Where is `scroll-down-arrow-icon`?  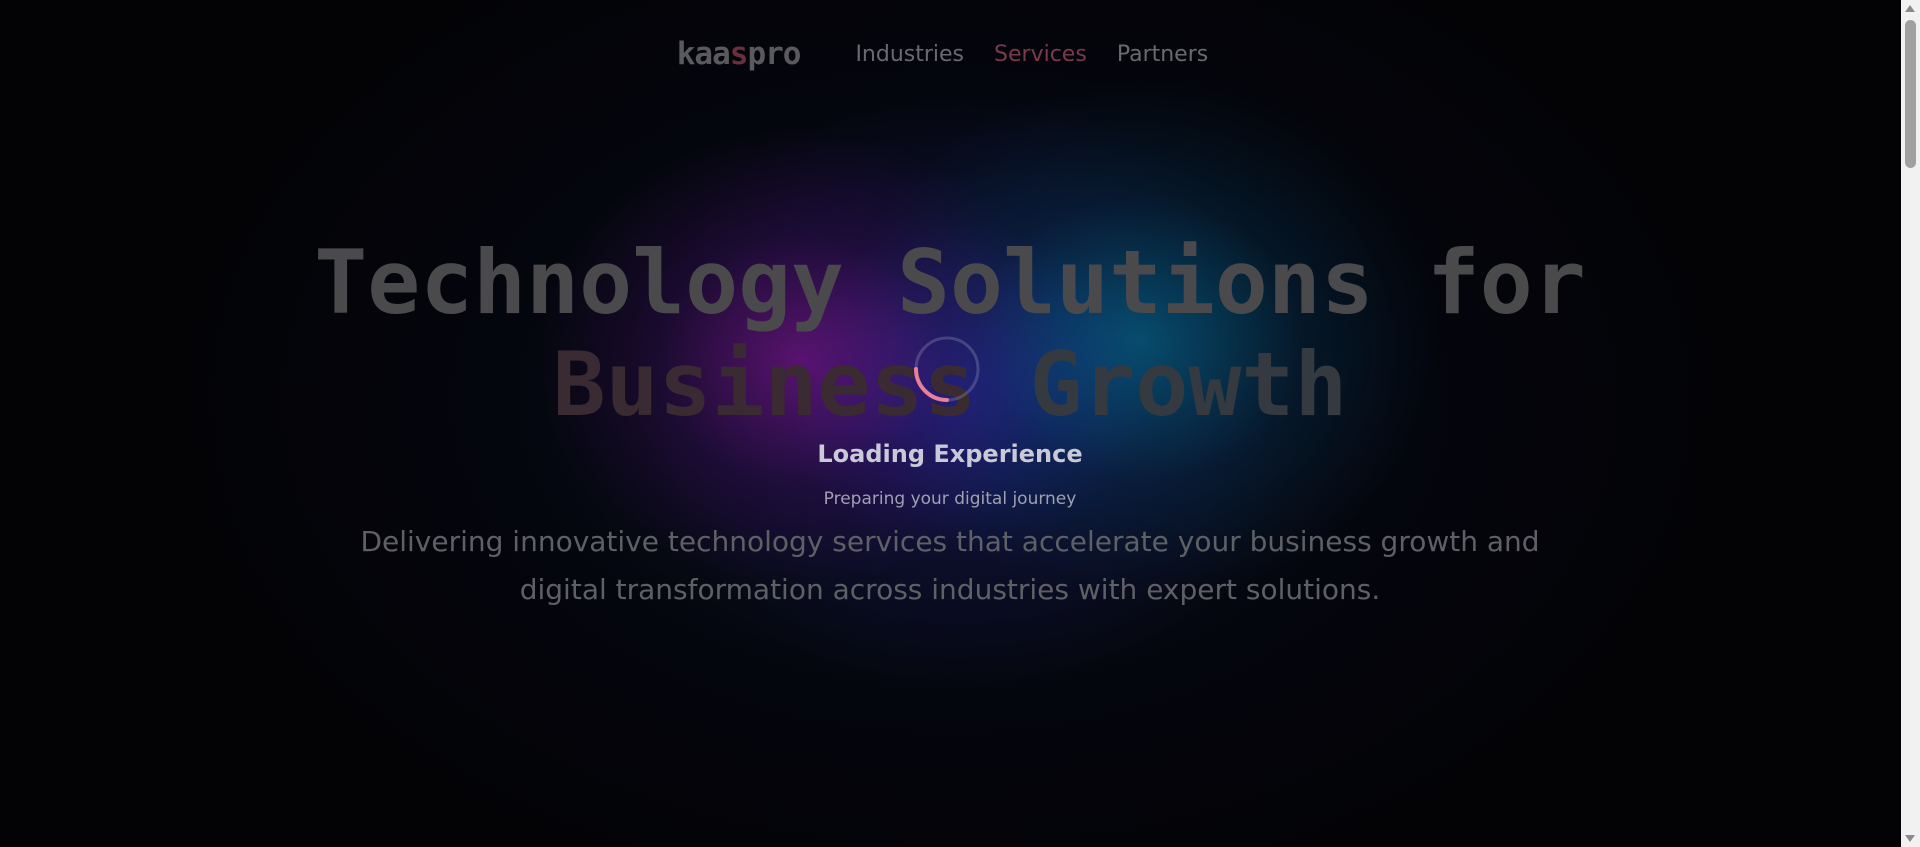 scroll-down-arrow-icon is located at coordinates (1910, 838).